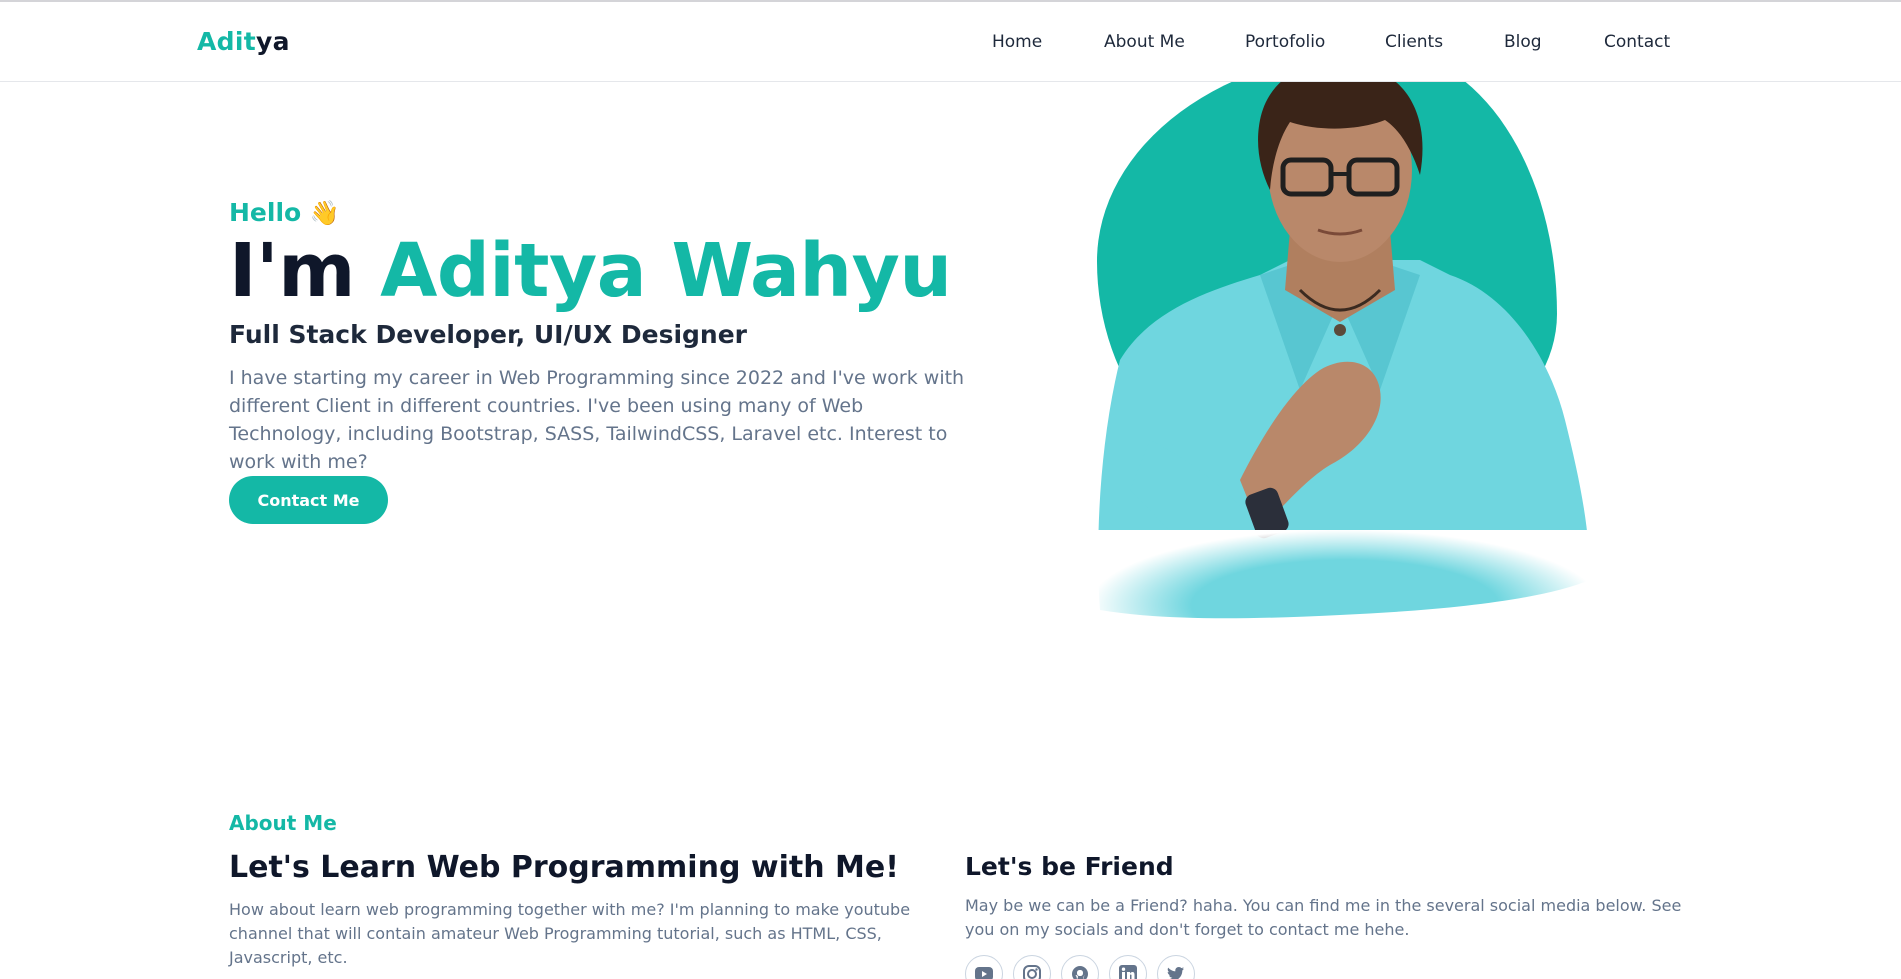  I want to click on linkedin-icon, so click(1128, 972).